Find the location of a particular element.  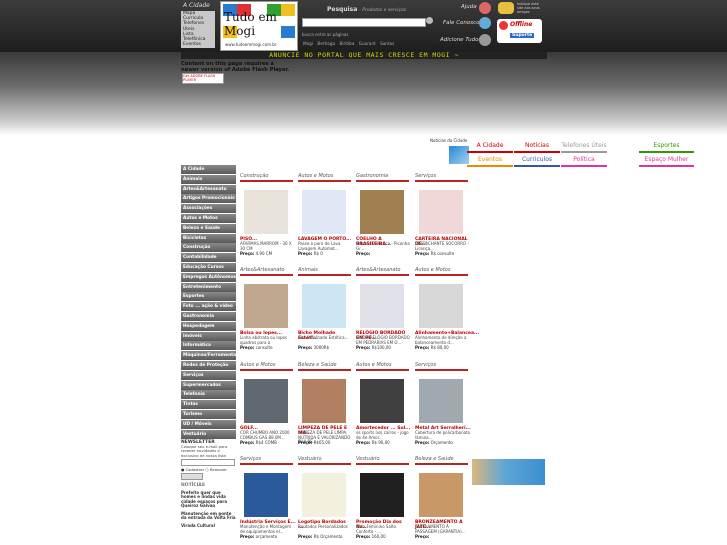

nav-tab: Notícias is located at coordinates (537, 145).